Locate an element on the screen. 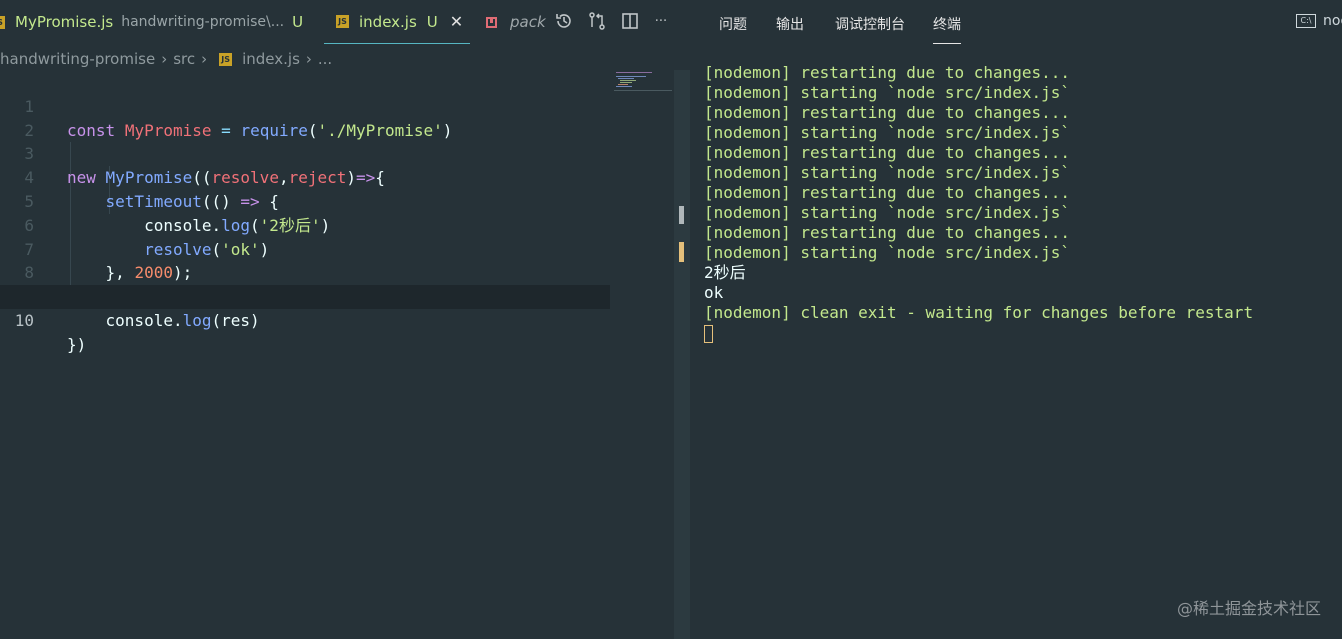  code-text: }) is located at coordinates (77, 344).